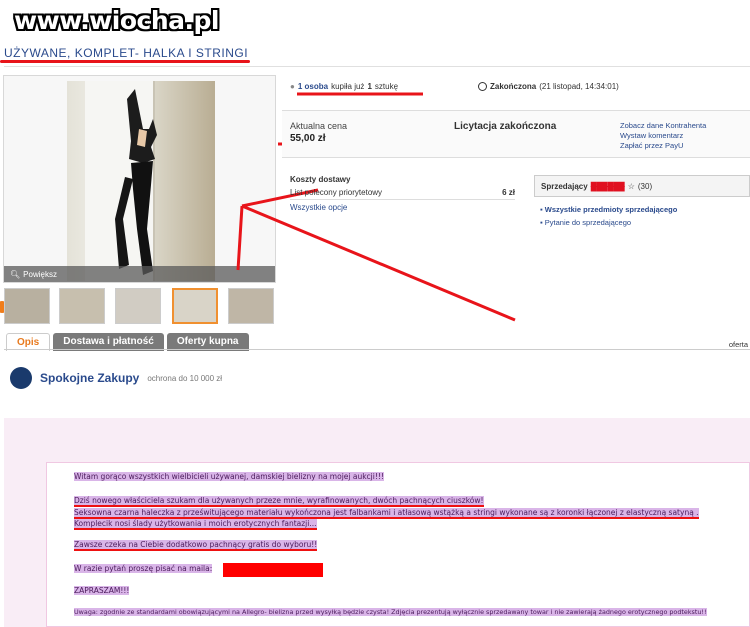  Describe the element at coordinates (505, 126) in the screenshot. I see `auction-status: Licytacja zakończona` at that location.